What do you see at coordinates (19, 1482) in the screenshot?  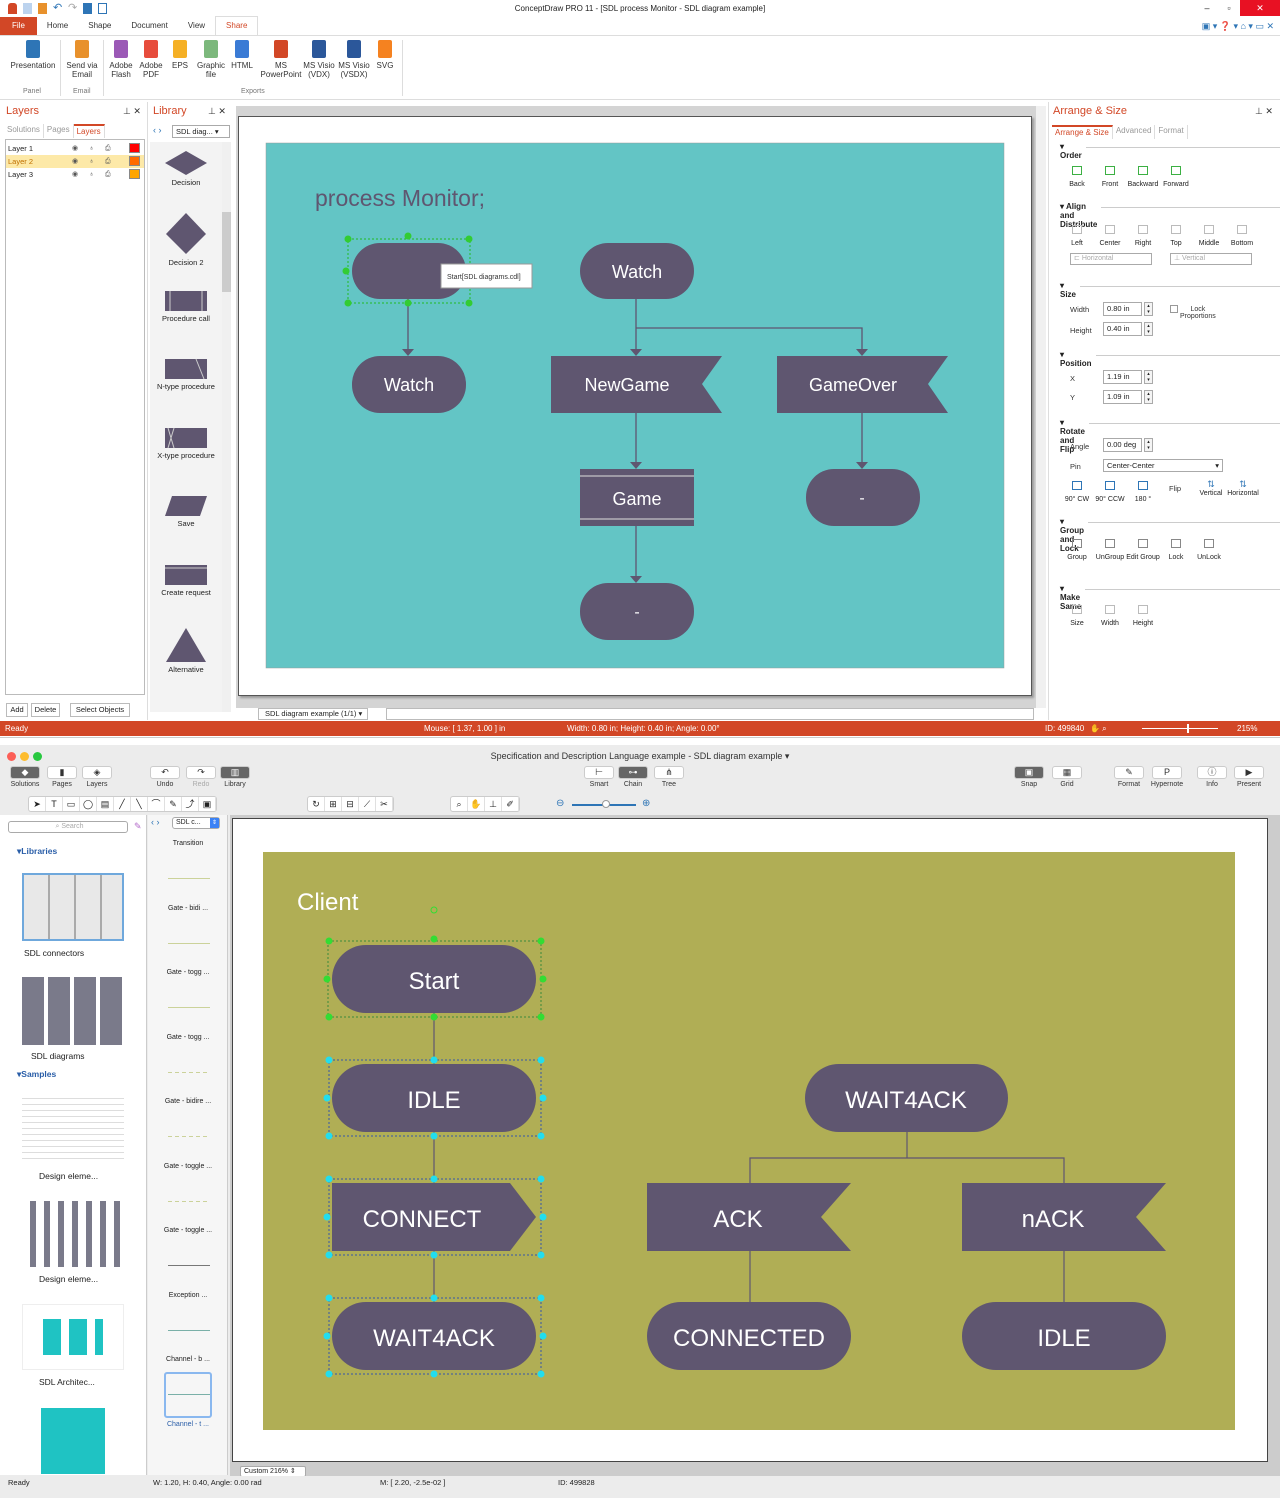 I see `status-ready: Ready` at bounding box center [19, 1482].